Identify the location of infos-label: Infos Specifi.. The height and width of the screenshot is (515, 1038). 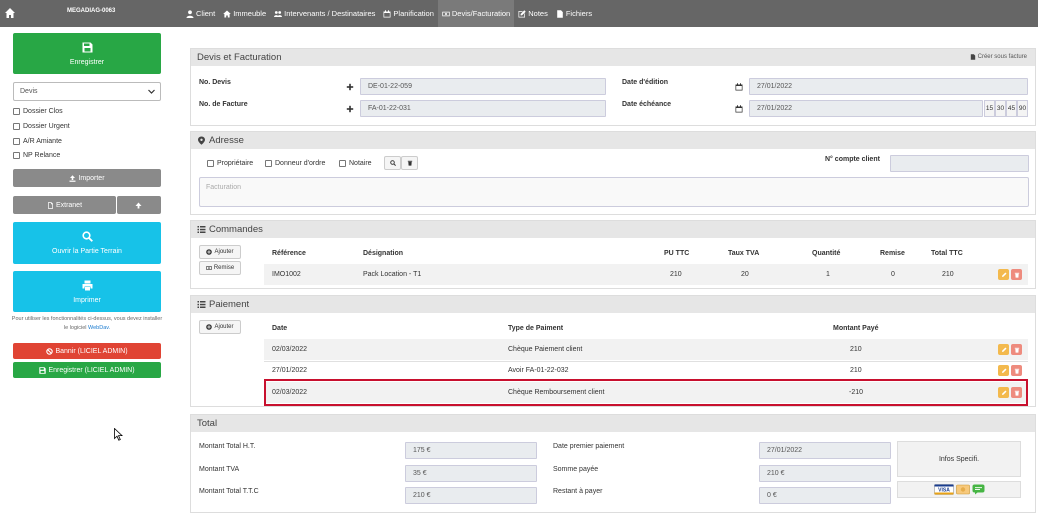
(959, 459).